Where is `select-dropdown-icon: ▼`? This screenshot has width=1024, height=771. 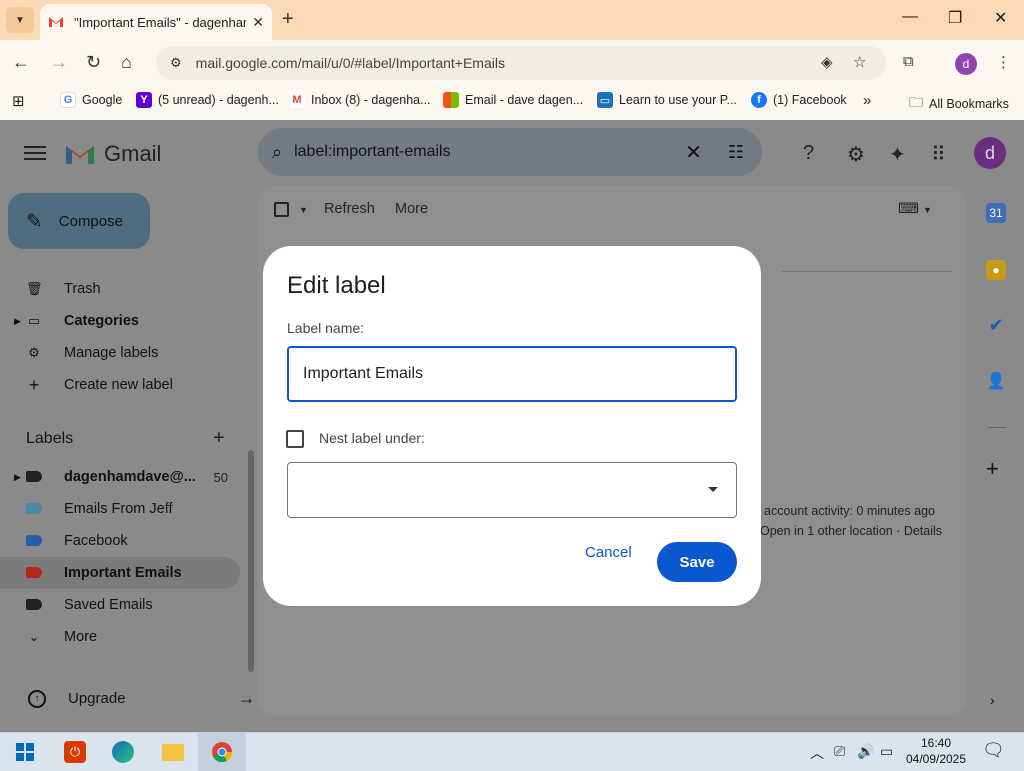 select-dropdown-icon: ▼ is located at coordinates (303, 210).